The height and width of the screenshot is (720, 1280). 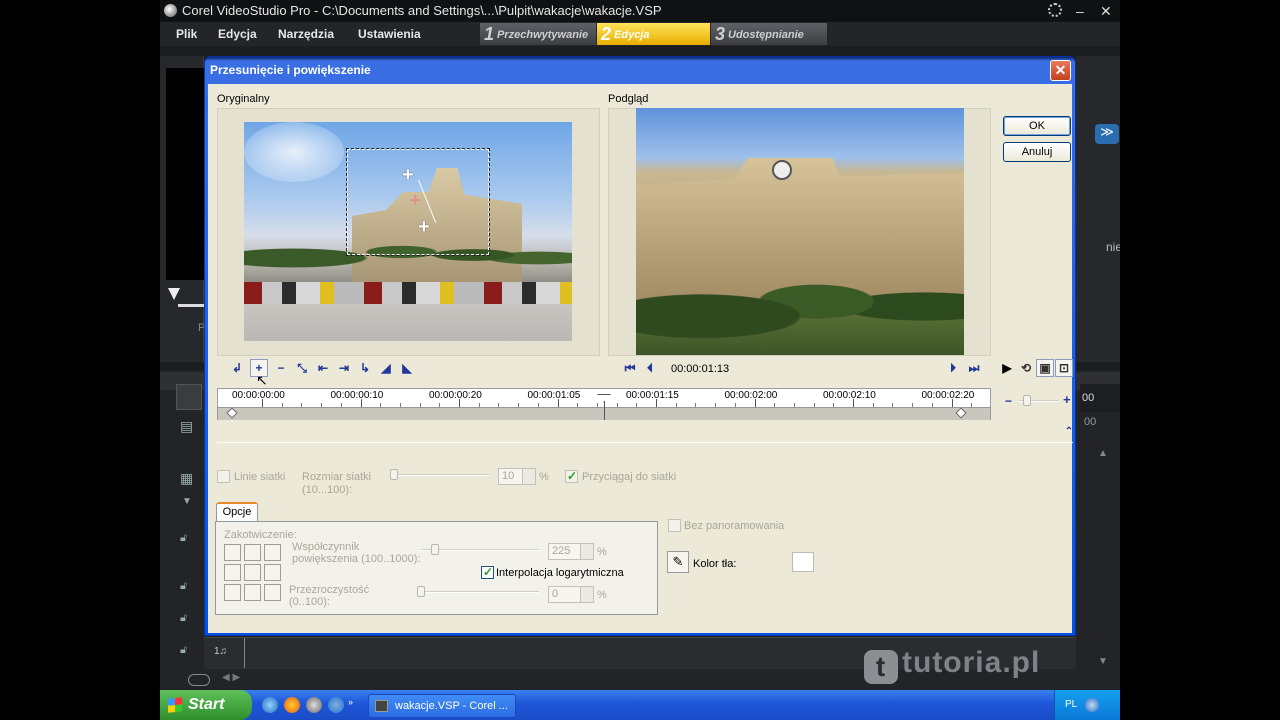 What do you see at coordinates (1080, 11) in the screenshot?
I see `minimize-icon: –` at bounding box center [1080, 11].